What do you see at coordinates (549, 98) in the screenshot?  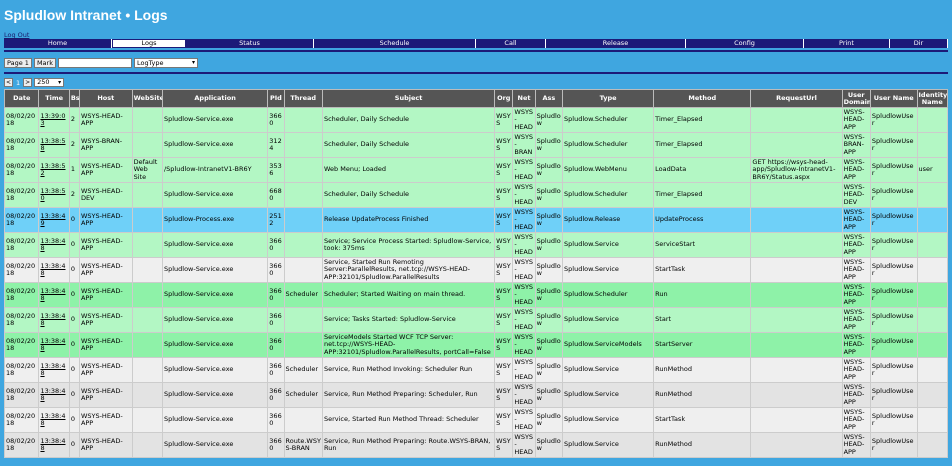 I see `column-header: Ass` at bounding box center [549, 98].